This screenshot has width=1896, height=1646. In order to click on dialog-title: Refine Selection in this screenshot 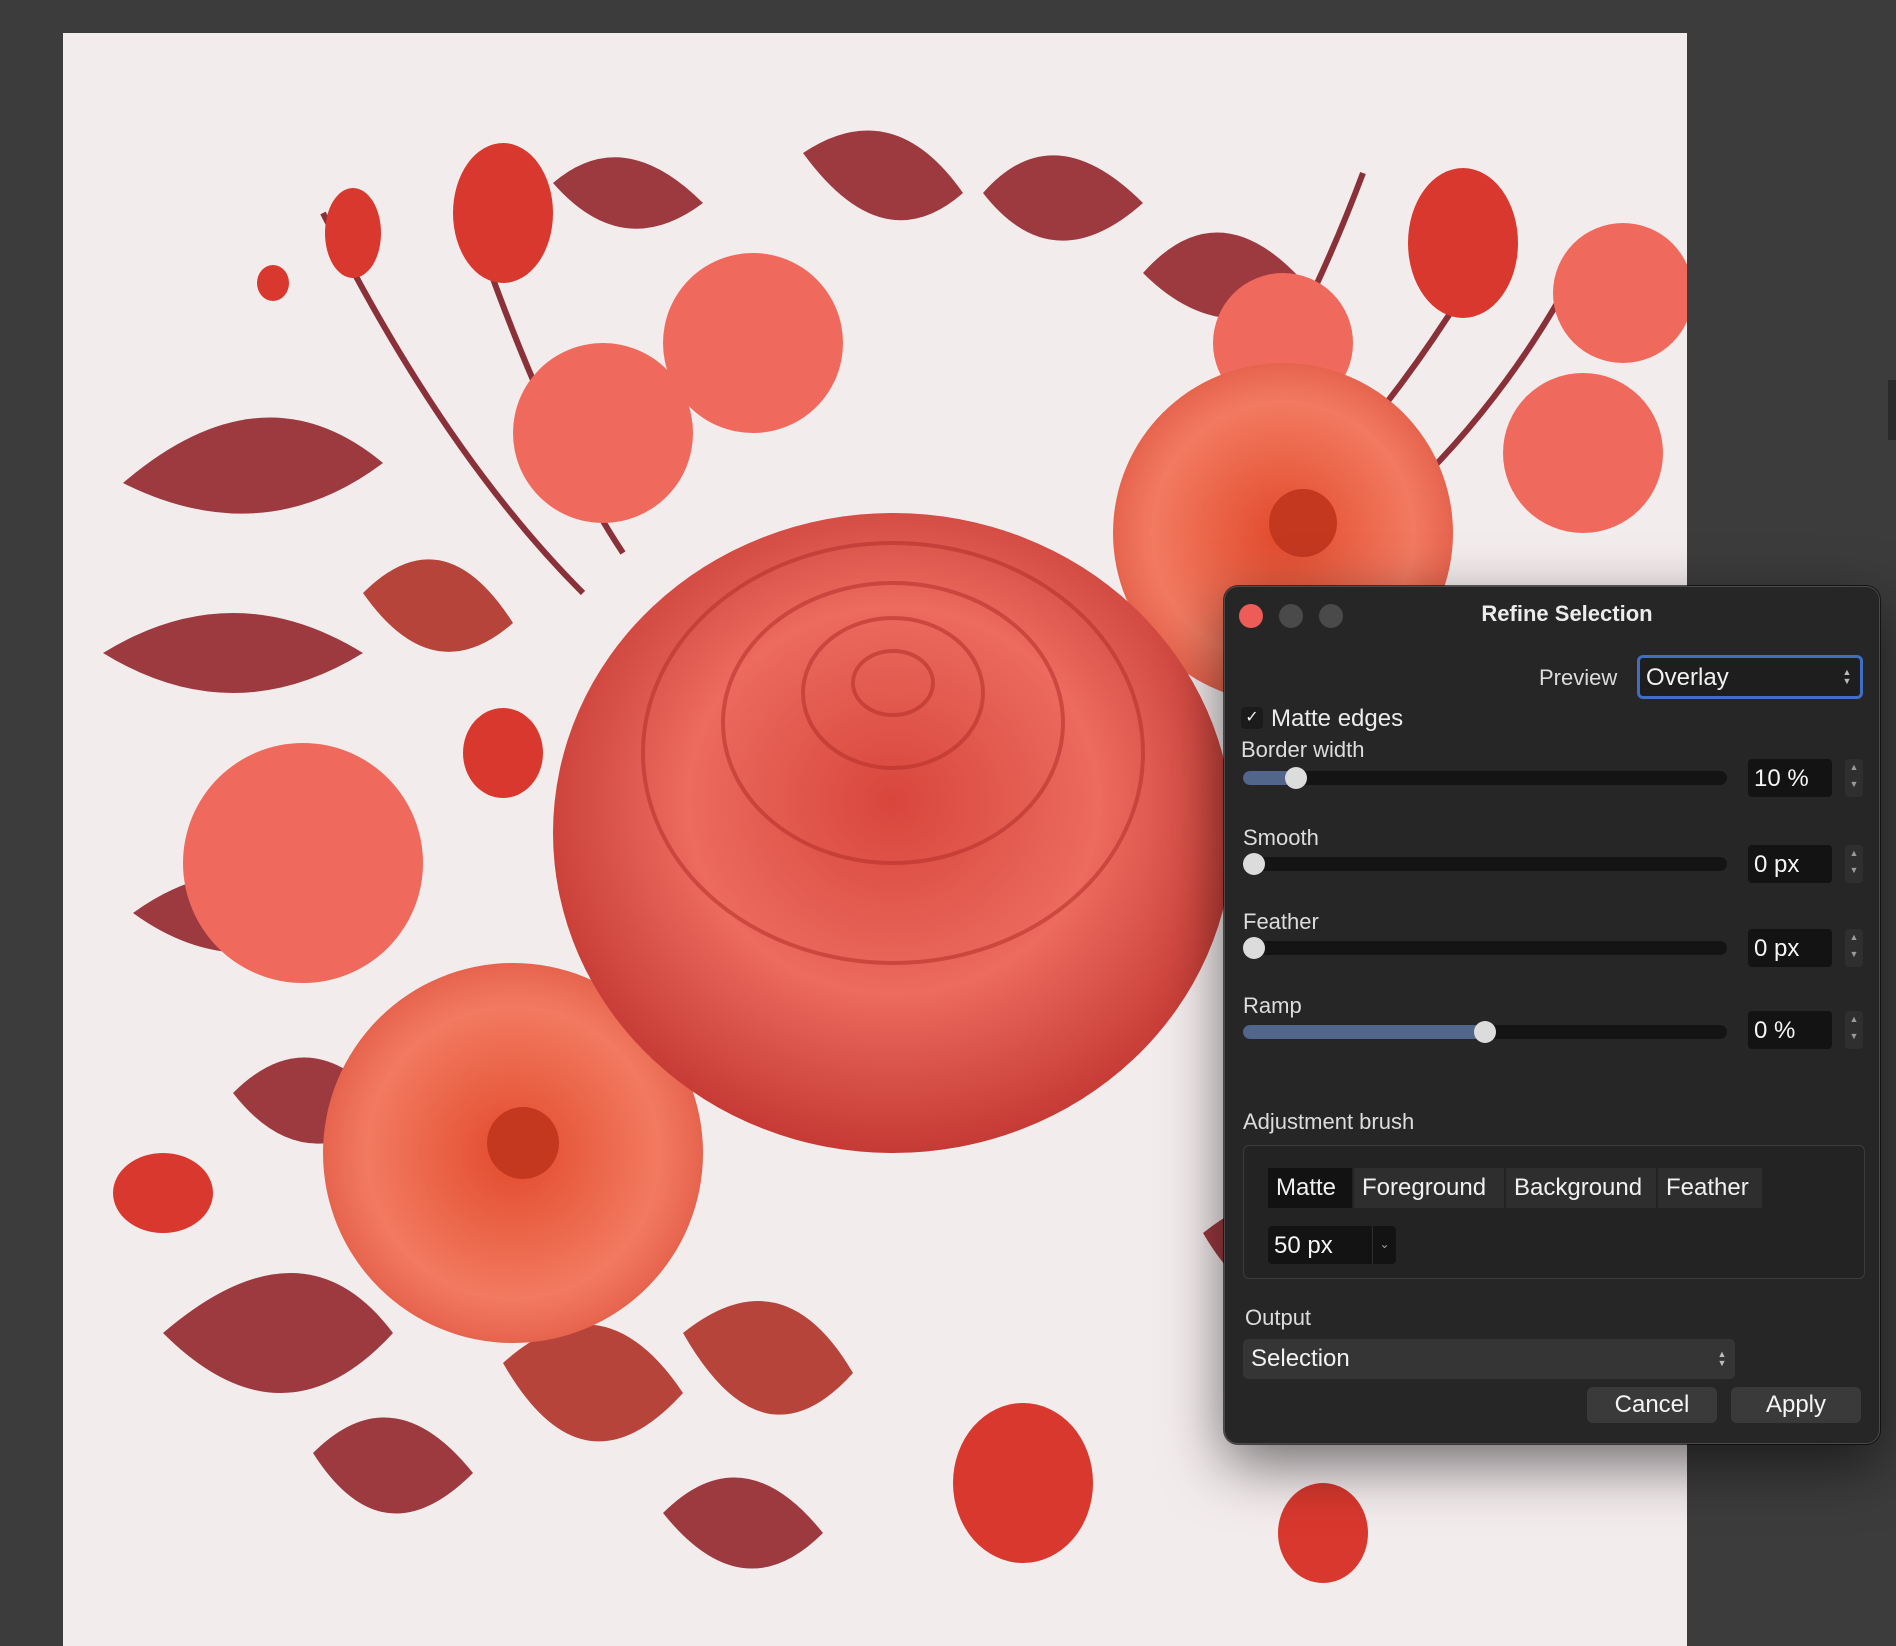, I will do `click(1567, 613)`.